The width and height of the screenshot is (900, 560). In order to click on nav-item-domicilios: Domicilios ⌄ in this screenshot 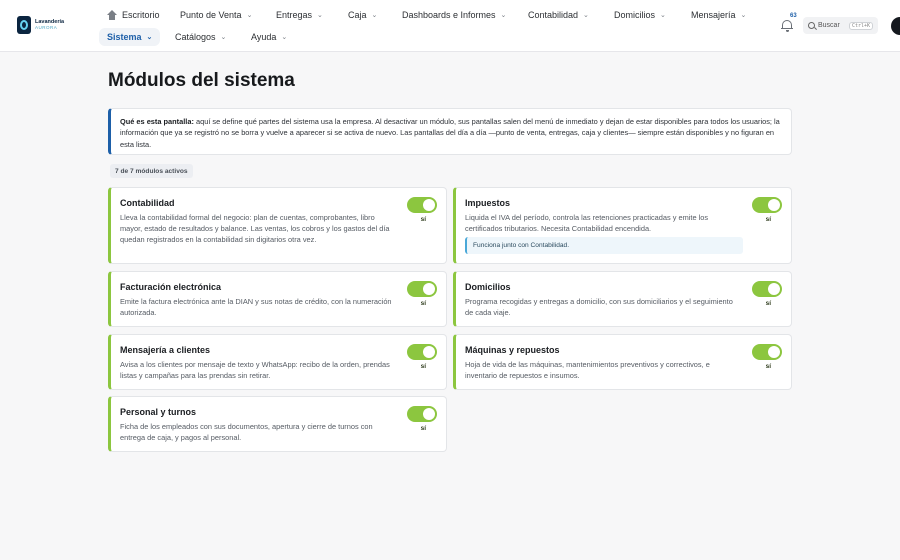, I will do `click(640, 15)`.